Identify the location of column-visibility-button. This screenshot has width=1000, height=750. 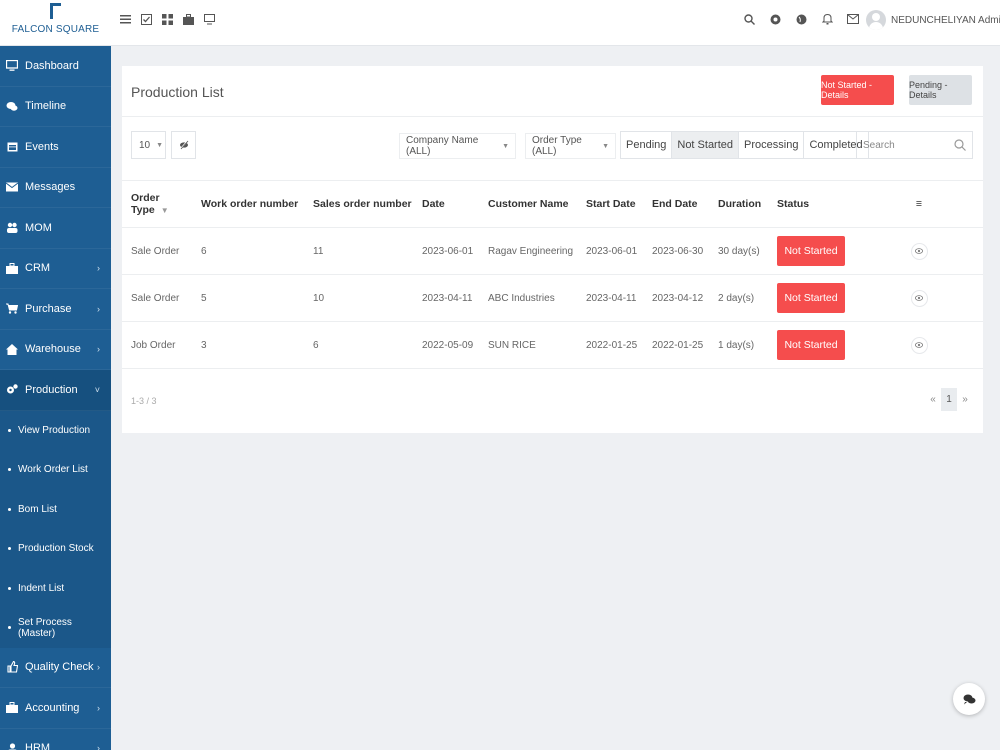
(183, 145).